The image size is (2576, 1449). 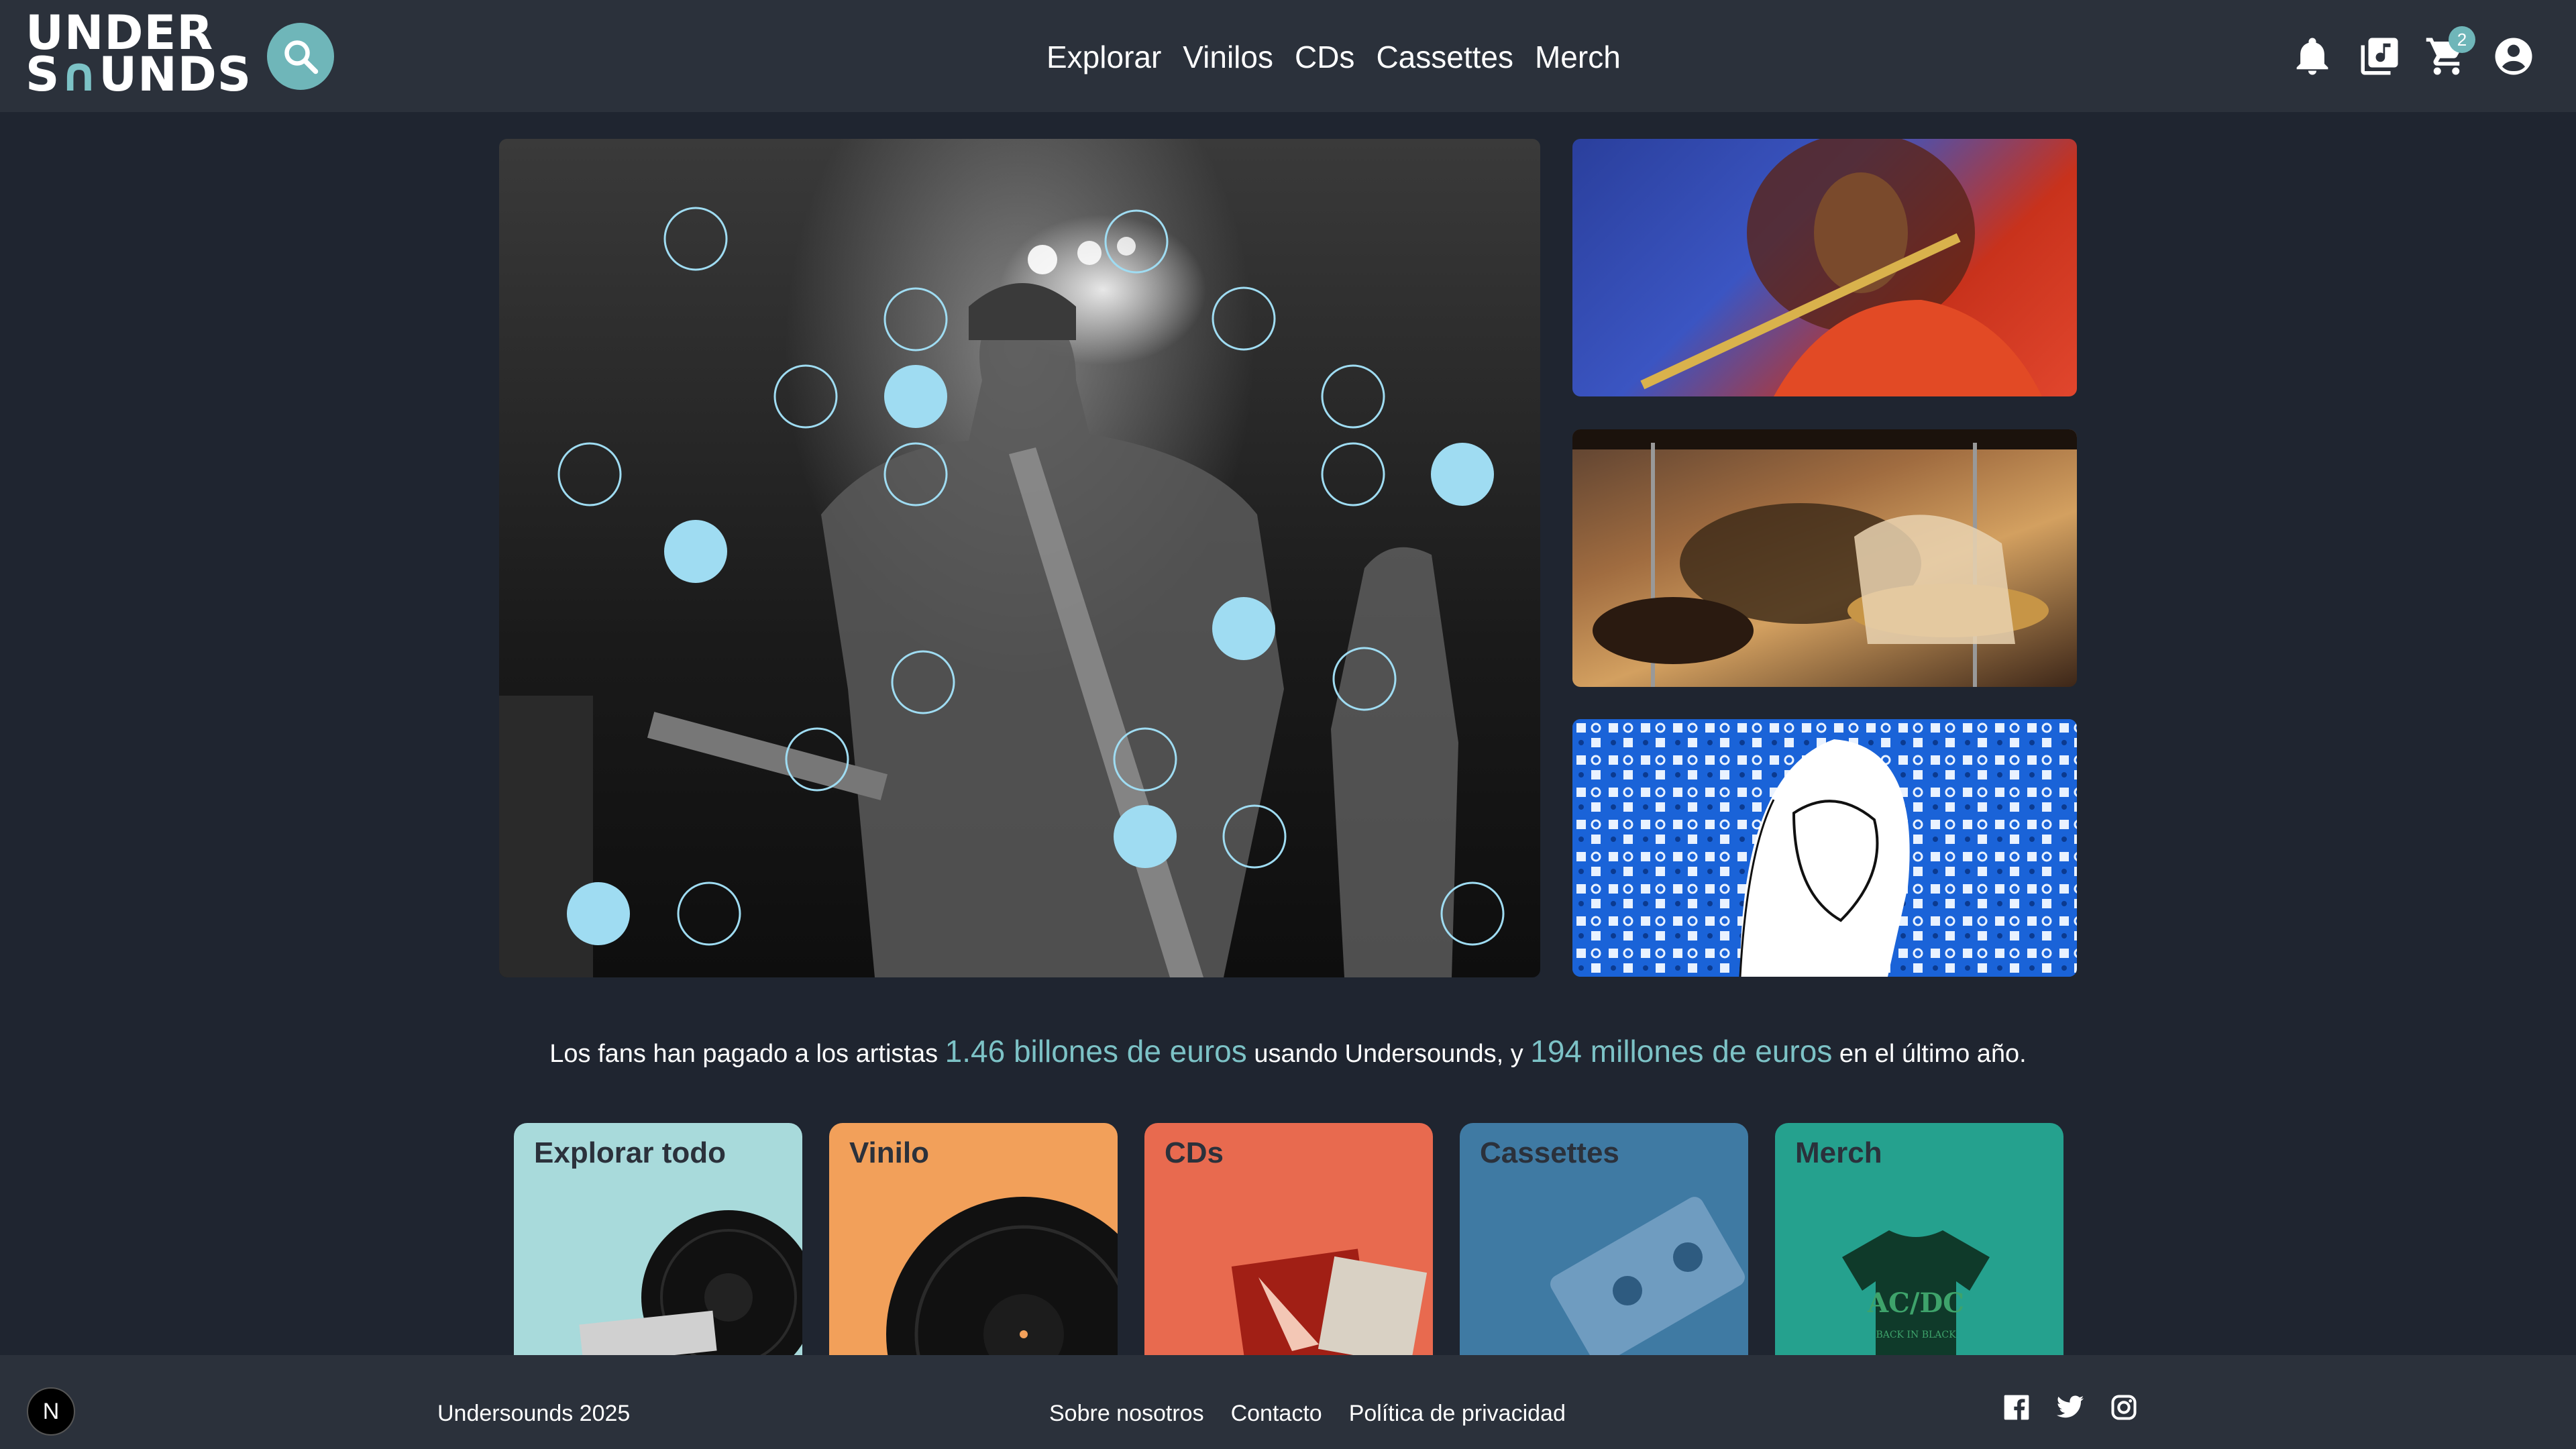 I want to click on category-label: Cassettes, so click(x=1549, y=1152).